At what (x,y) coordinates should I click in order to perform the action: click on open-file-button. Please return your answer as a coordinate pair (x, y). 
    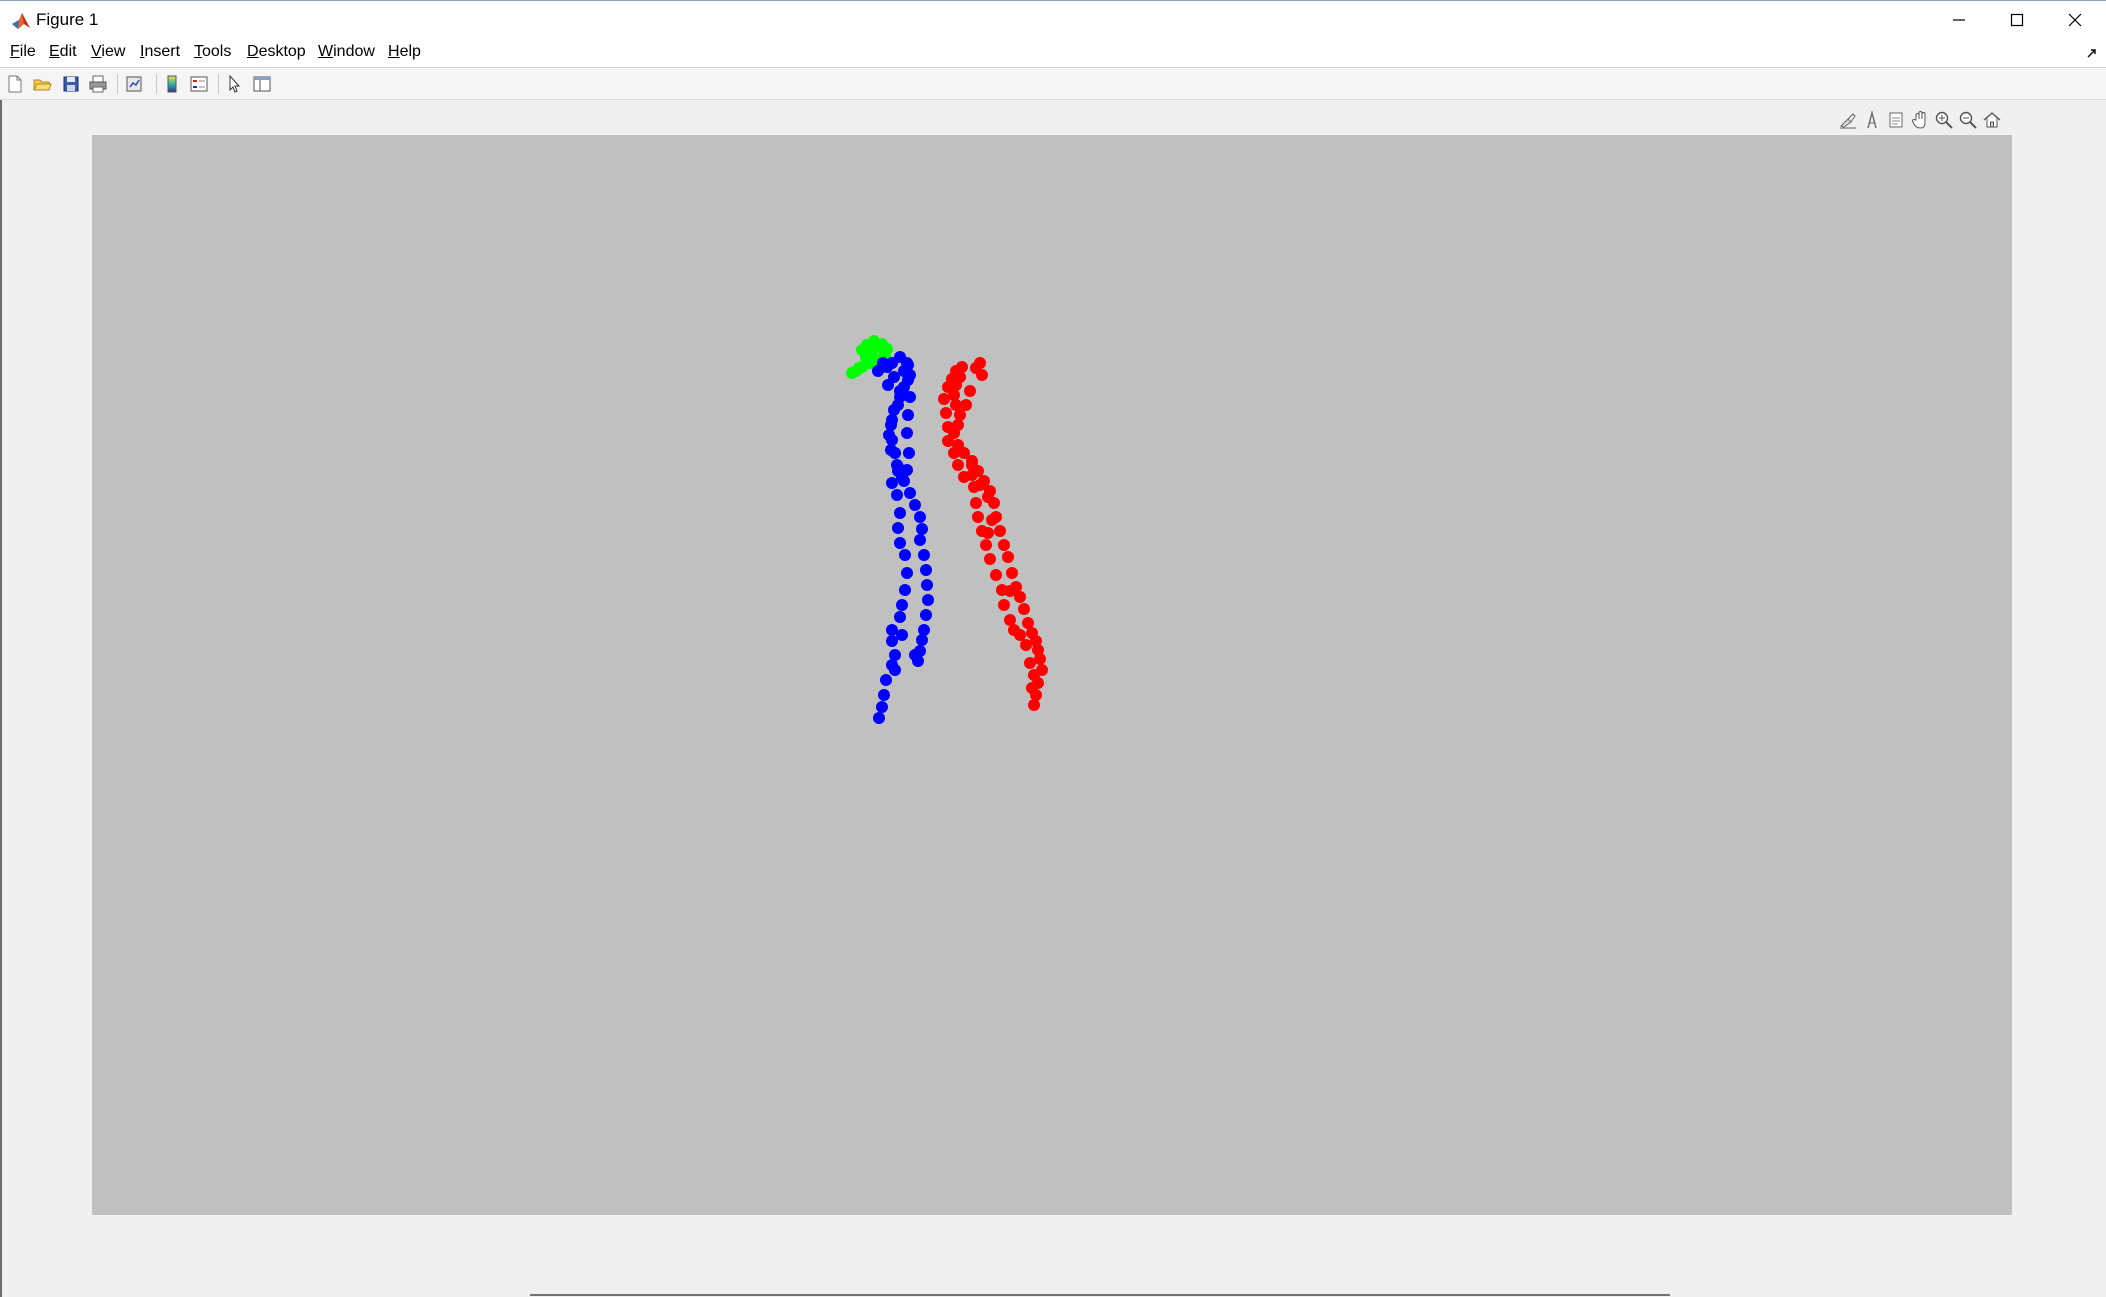
    Looking at the image, I should click on (42, 84).